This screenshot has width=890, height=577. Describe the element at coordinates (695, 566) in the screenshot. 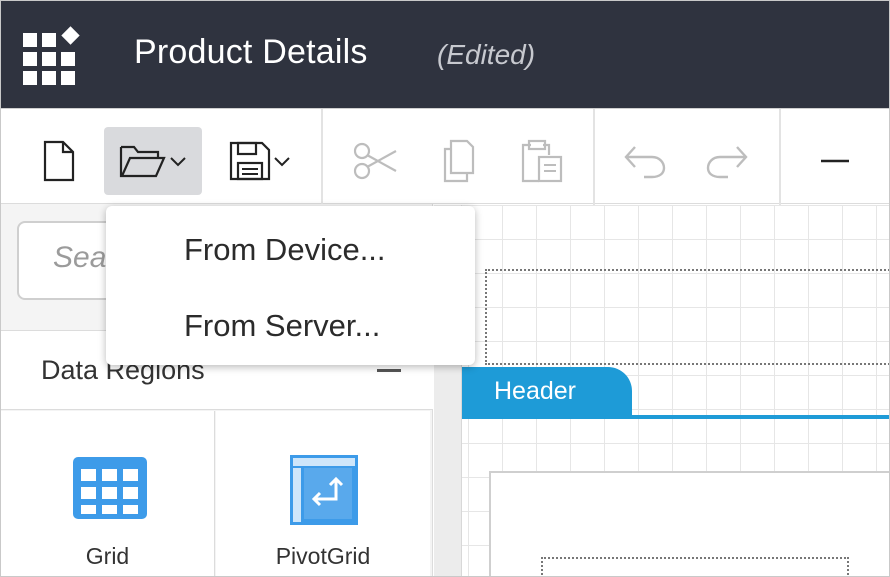

I see `text-item-placeholder` at that location.